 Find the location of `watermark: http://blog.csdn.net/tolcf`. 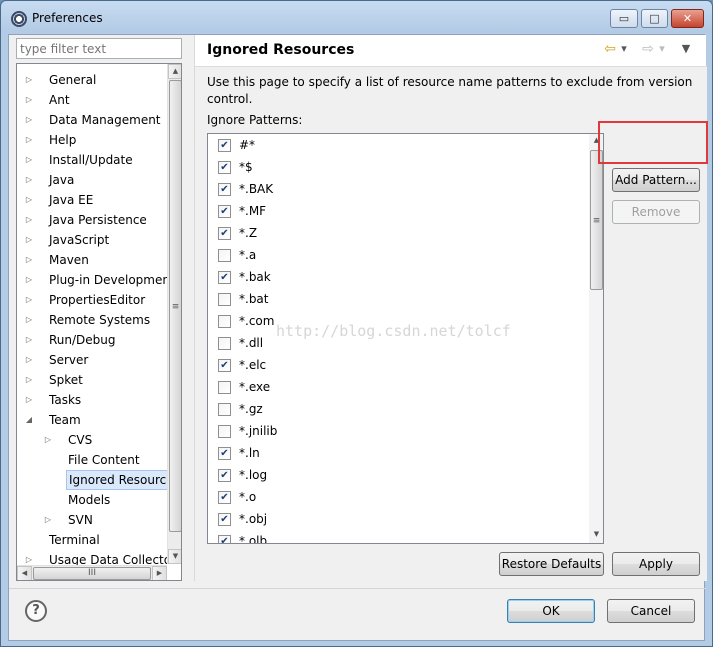

watermark: http://blog.csdn.net/tolcf is located at coordinates (393, 331).